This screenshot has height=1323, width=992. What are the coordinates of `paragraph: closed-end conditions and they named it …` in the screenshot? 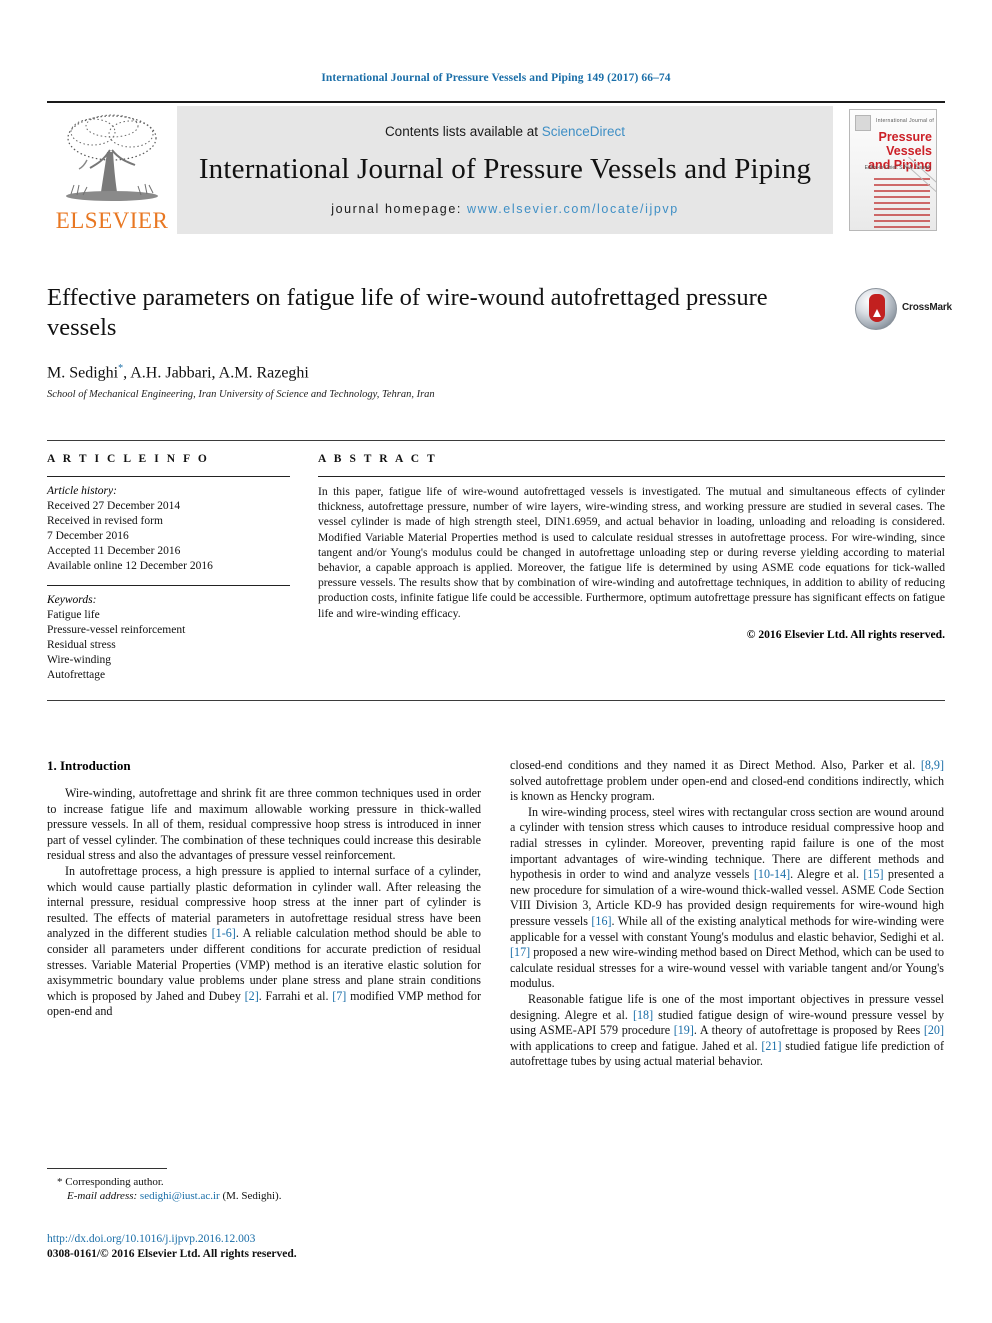 It's located at (727, 781).